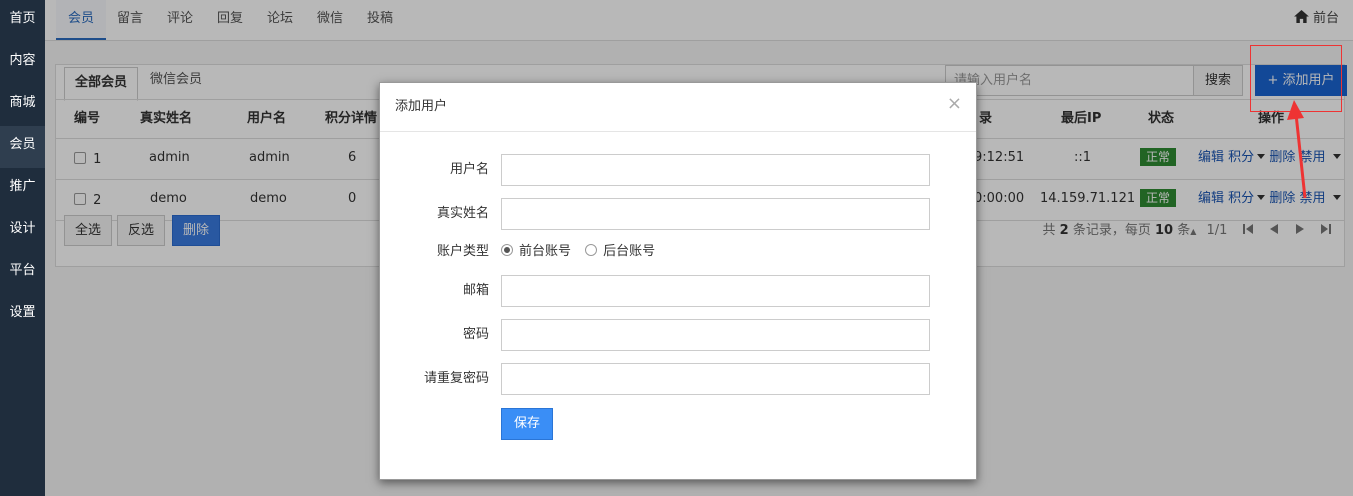 This screenshot has width=1353, height=496. Describe the element at coordinates (578, 252) in the screenshot. I see `account-type-group: 前台账号 后台账号` at that location.